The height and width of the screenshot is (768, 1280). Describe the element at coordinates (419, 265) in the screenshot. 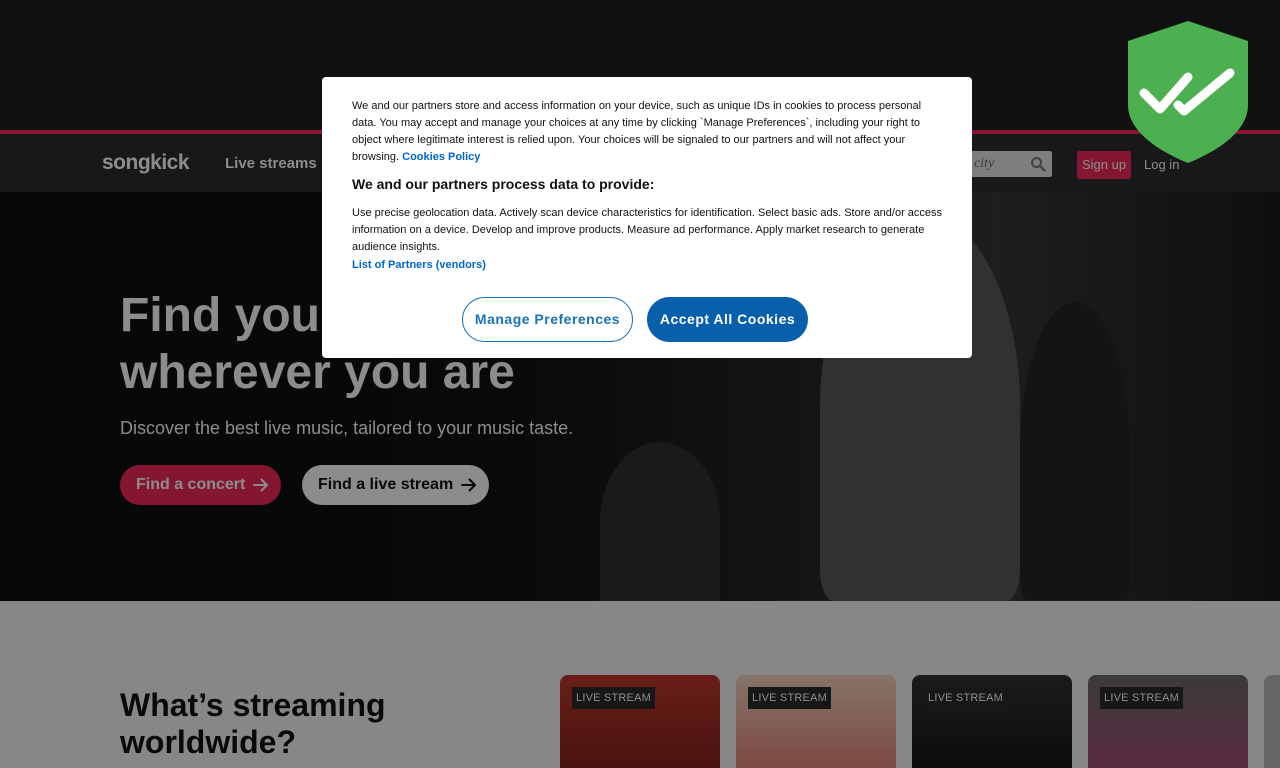

I see `list-of-partners-link: List of Partners (vendors)` at that location.